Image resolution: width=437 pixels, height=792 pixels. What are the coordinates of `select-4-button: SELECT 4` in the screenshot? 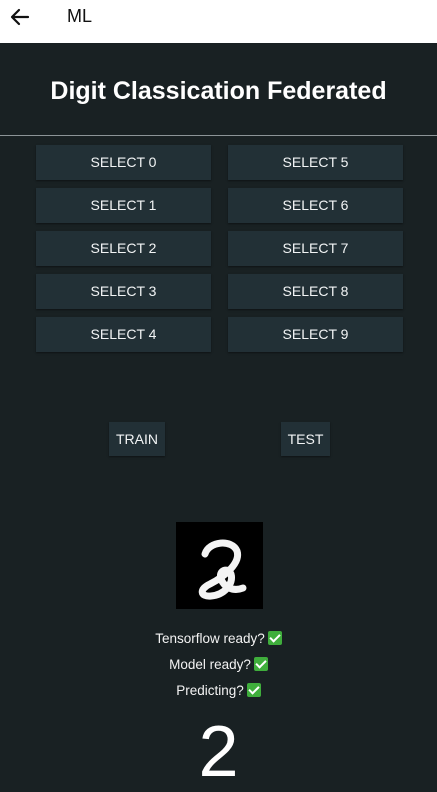 It's located at (123, 334).